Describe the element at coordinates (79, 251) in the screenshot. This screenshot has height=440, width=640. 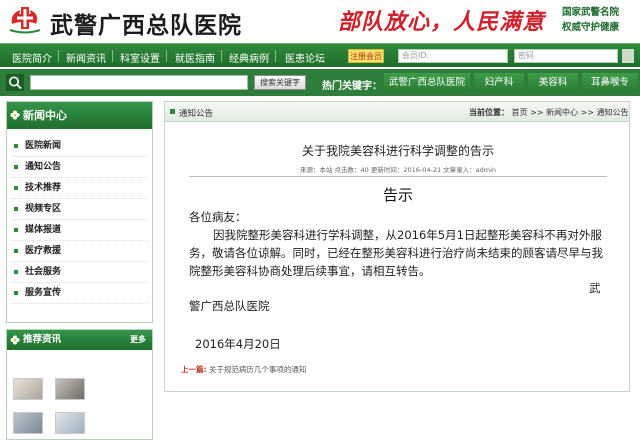
I see `sidebar-item-rescue: 医疗救援` at that location.